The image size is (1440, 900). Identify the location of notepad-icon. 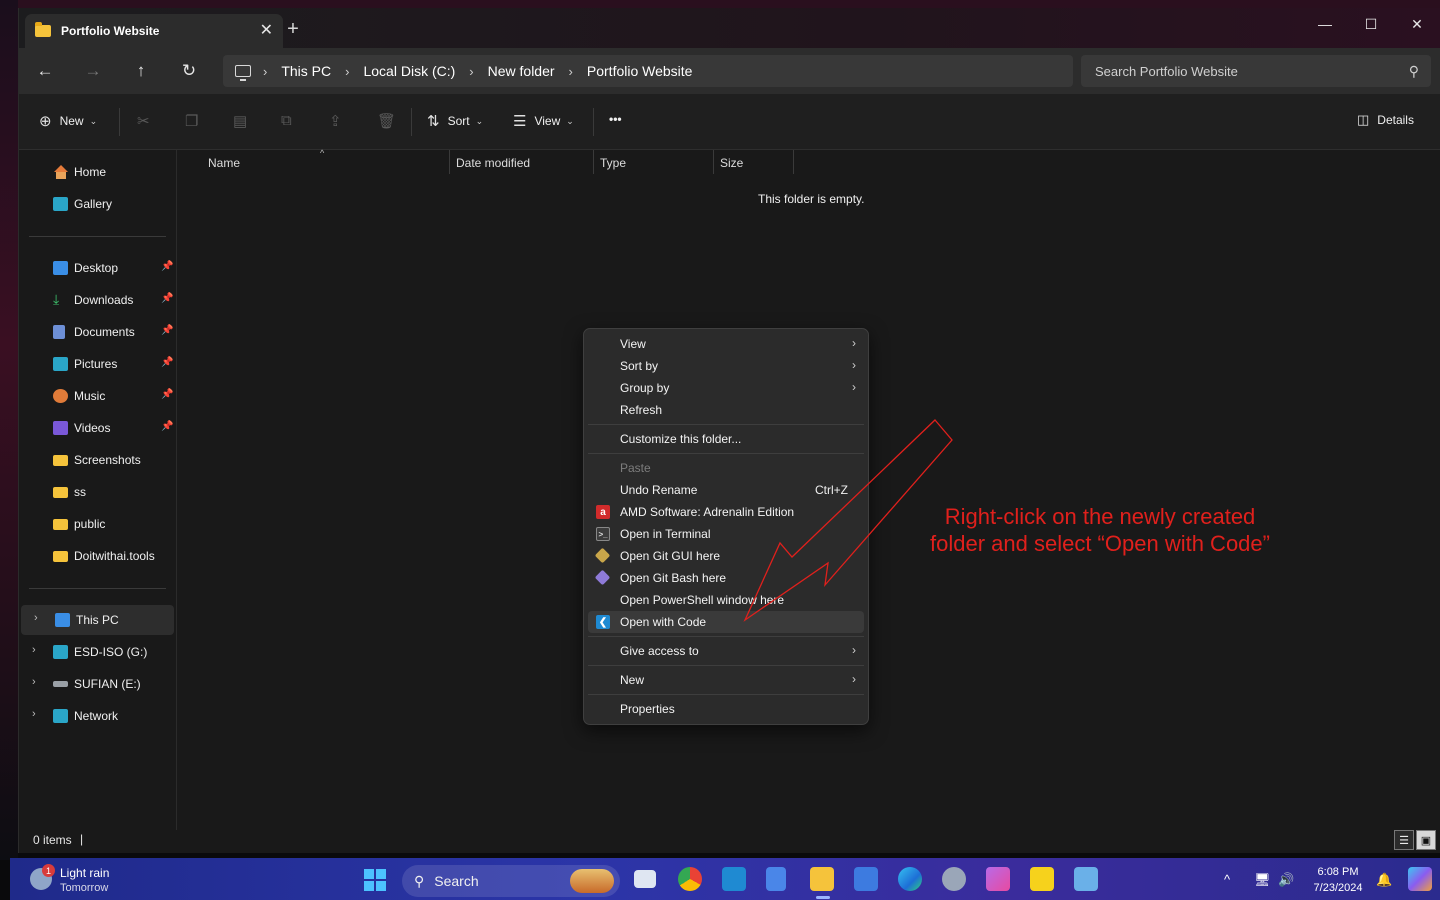
(776, 879).